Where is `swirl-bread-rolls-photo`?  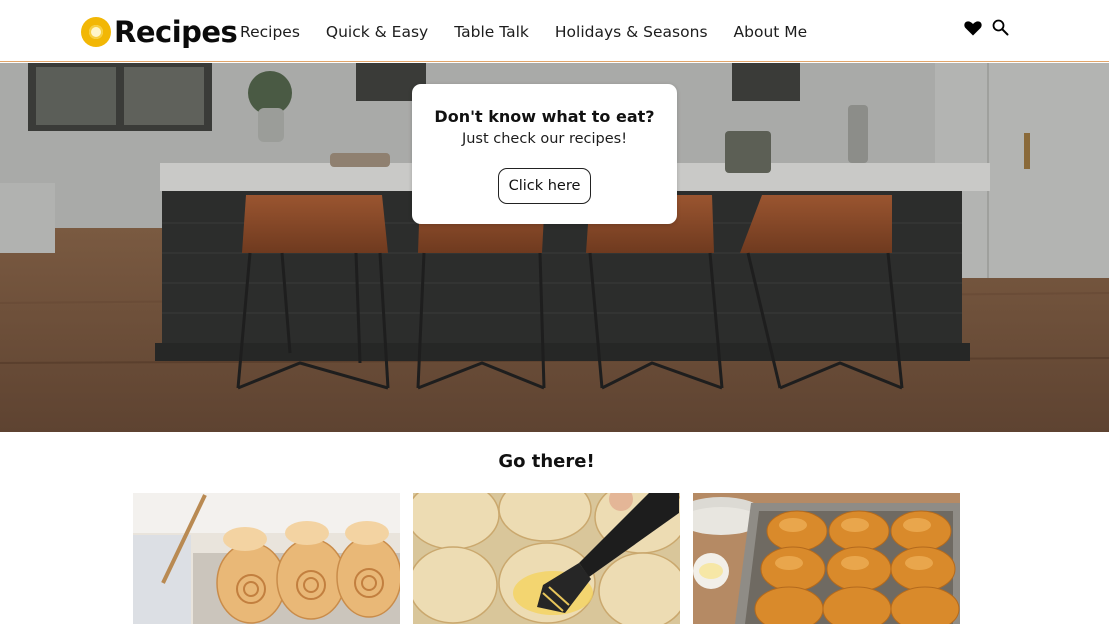
swirl-bread-rolls-photo is located at coordinates (266, 558).